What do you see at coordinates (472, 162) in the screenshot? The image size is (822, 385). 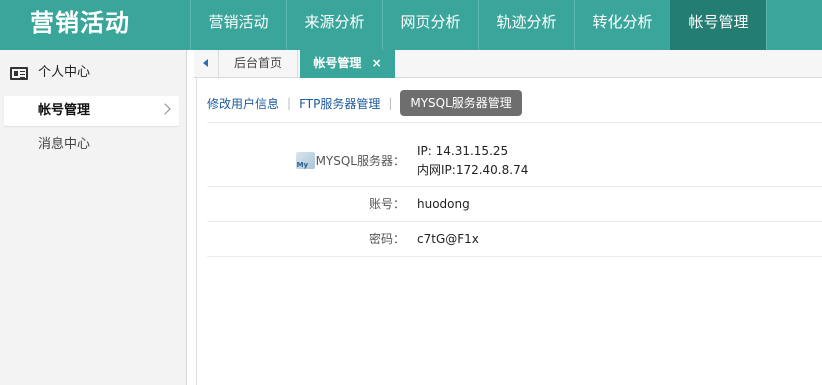 I see `server-value-cell: IP: 14.31.15.25 内网IP:172.40.8.74` at bounding box center [472, 162].